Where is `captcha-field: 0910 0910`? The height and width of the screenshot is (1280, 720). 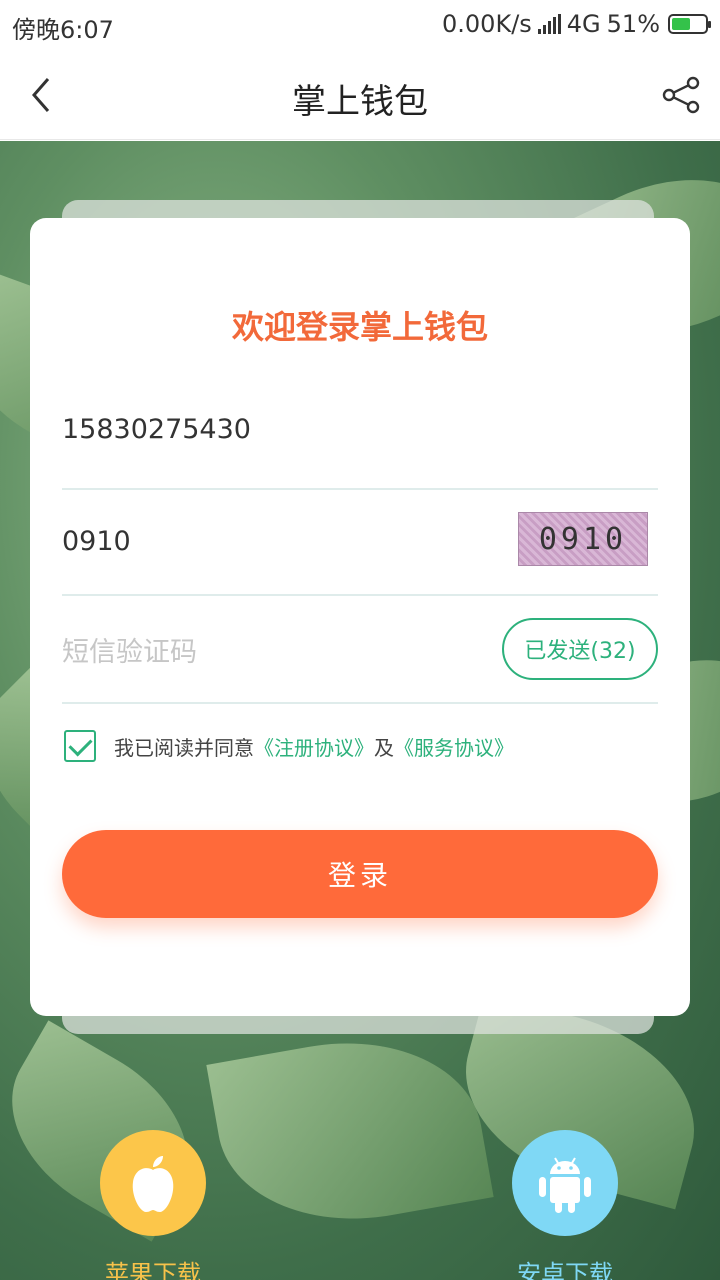
captcha-field: 0910 0910 is located at coordinates (360, 543).